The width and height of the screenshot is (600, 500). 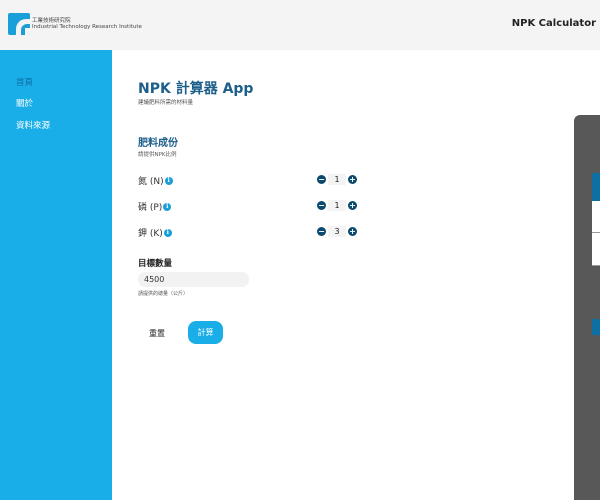 I want to click on sidebar-item-home: 首頁, so click(x=24, y=82).